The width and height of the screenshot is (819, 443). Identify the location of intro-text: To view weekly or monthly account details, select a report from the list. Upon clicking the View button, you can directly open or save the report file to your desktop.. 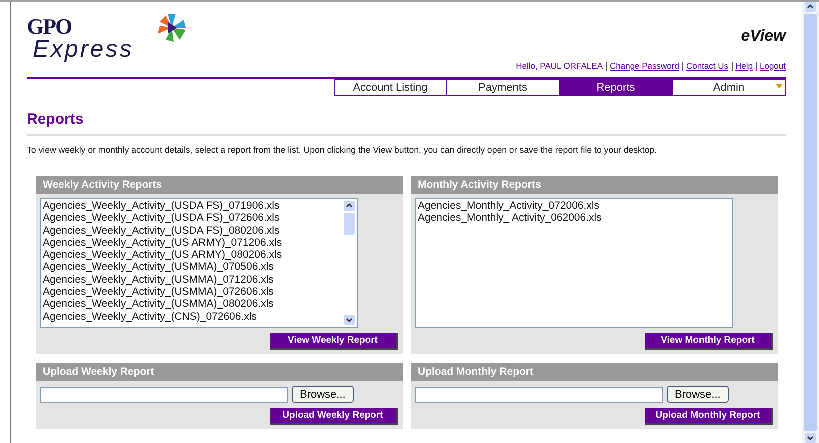
(342, 150).